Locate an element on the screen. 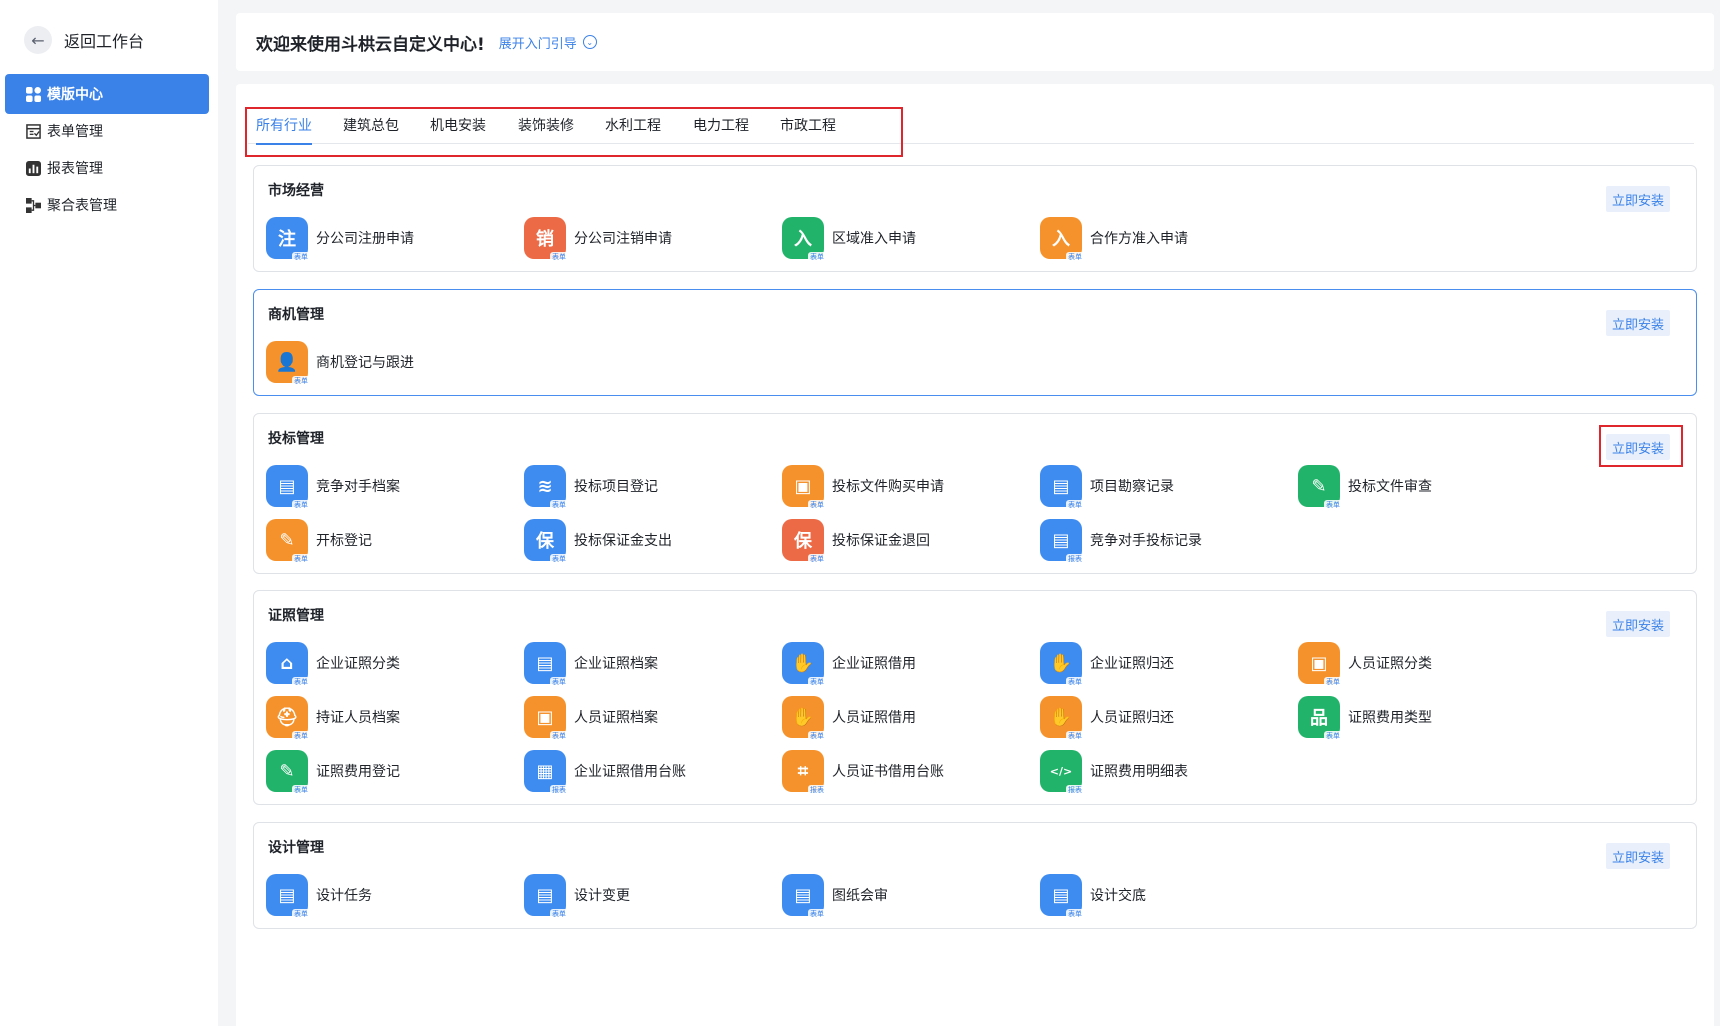 This screenshot has width=1720, height=1026. template-item: ▤ 表单 竞争对手档案 is located at coordinates (333, 487).